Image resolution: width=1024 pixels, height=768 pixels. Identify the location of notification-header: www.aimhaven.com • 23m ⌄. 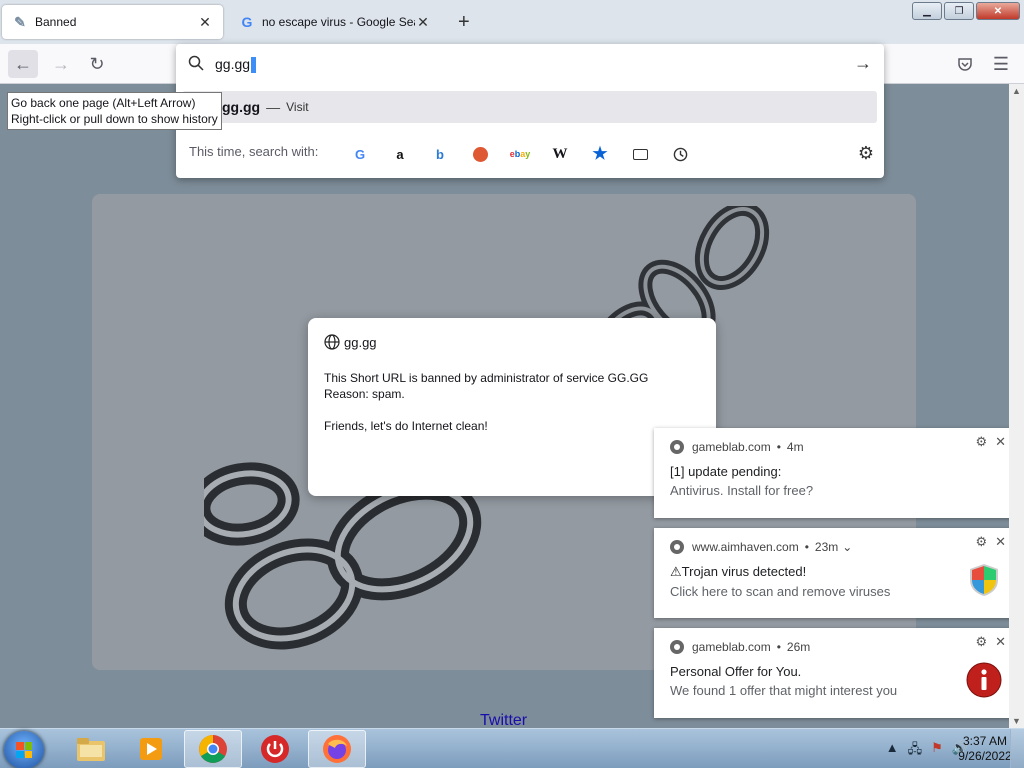
(834, 547).